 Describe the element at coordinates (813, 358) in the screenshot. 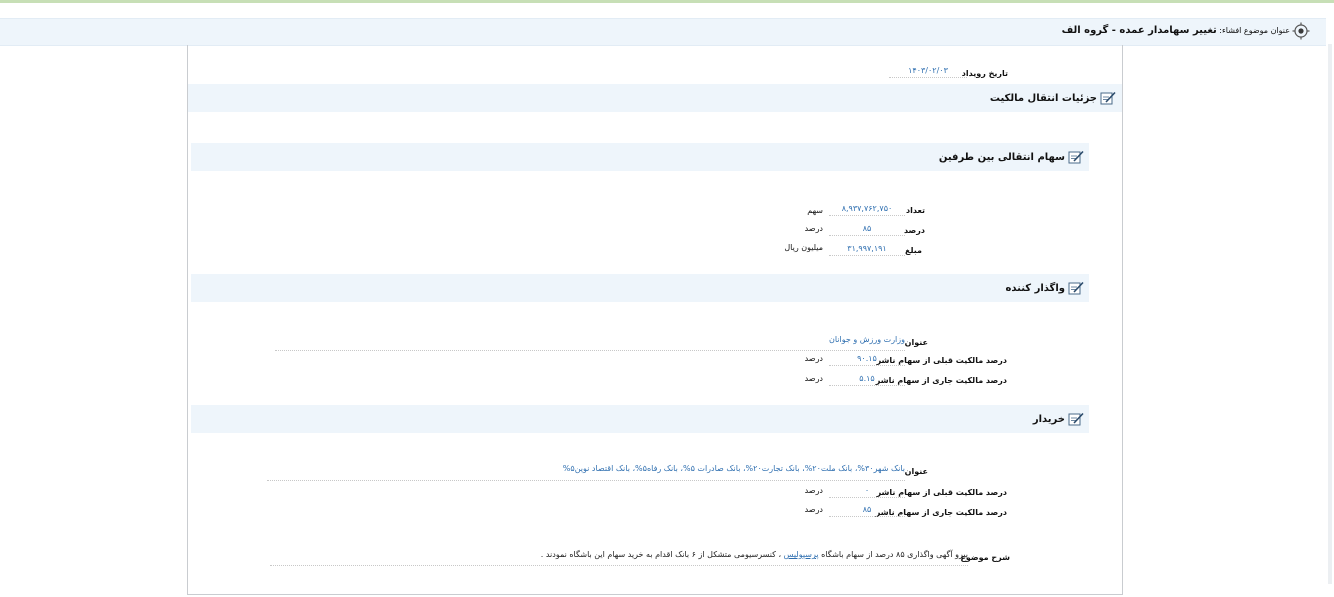

I see `seller-prev-unit: درصد` at that location.